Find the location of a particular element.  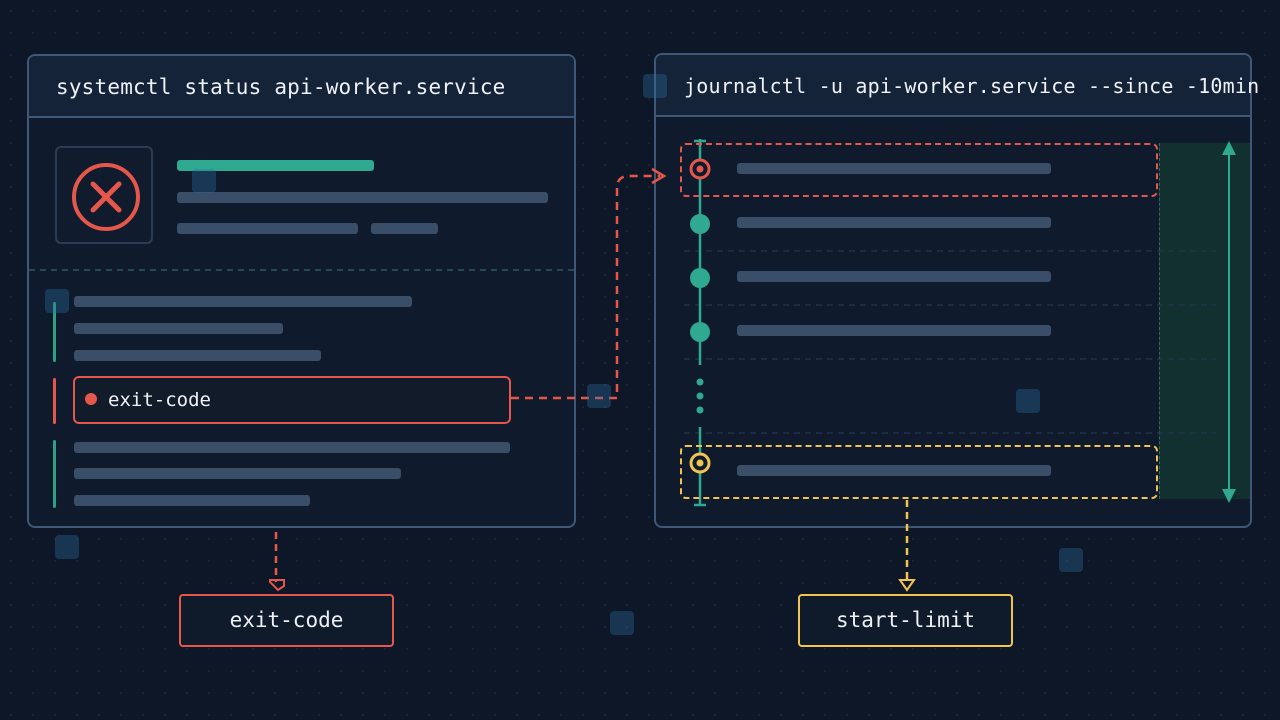

exit-code-result-label: exit-code is located at coordinates (286, 620).